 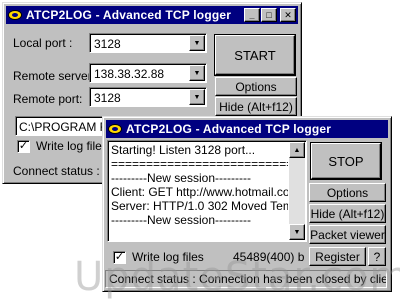 I want to click on stop-button: STOP, so click(x=346, y=161).